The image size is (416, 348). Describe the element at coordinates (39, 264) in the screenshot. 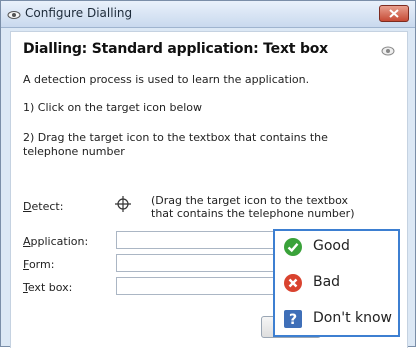

I see `form-label: Form:` at that location.